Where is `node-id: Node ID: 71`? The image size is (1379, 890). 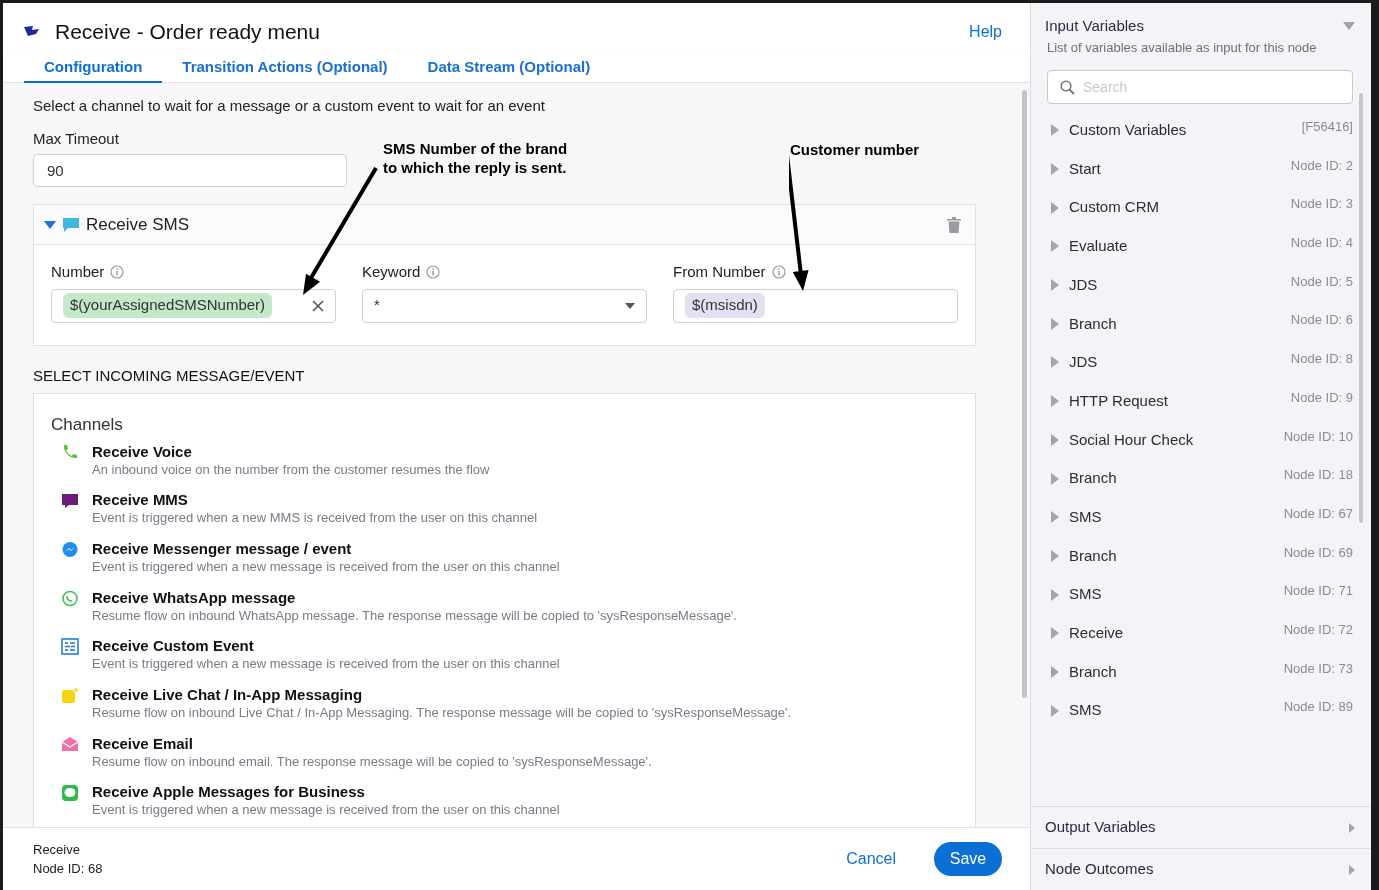 node-id: Node ID: 71 is located at coordinates (1318, 591).